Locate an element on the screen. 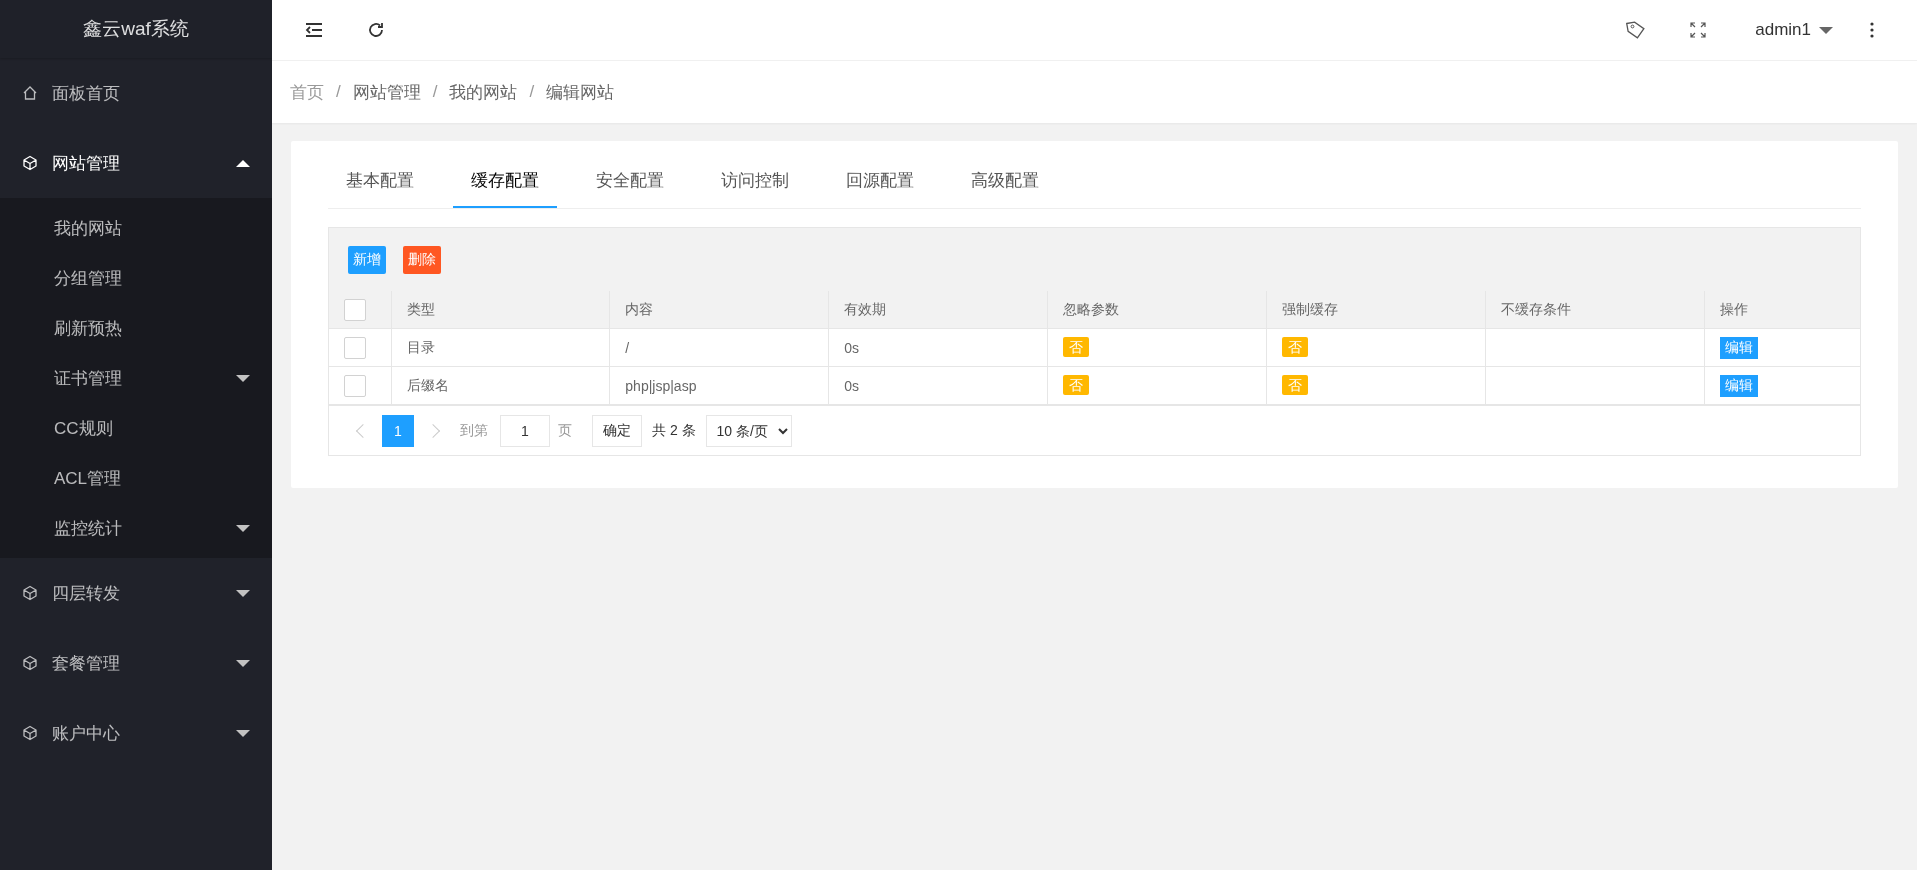 This screenshot has height=870, width=1917. sidebar-subitem-label: CC规则 is located at coordinates (83, 428).